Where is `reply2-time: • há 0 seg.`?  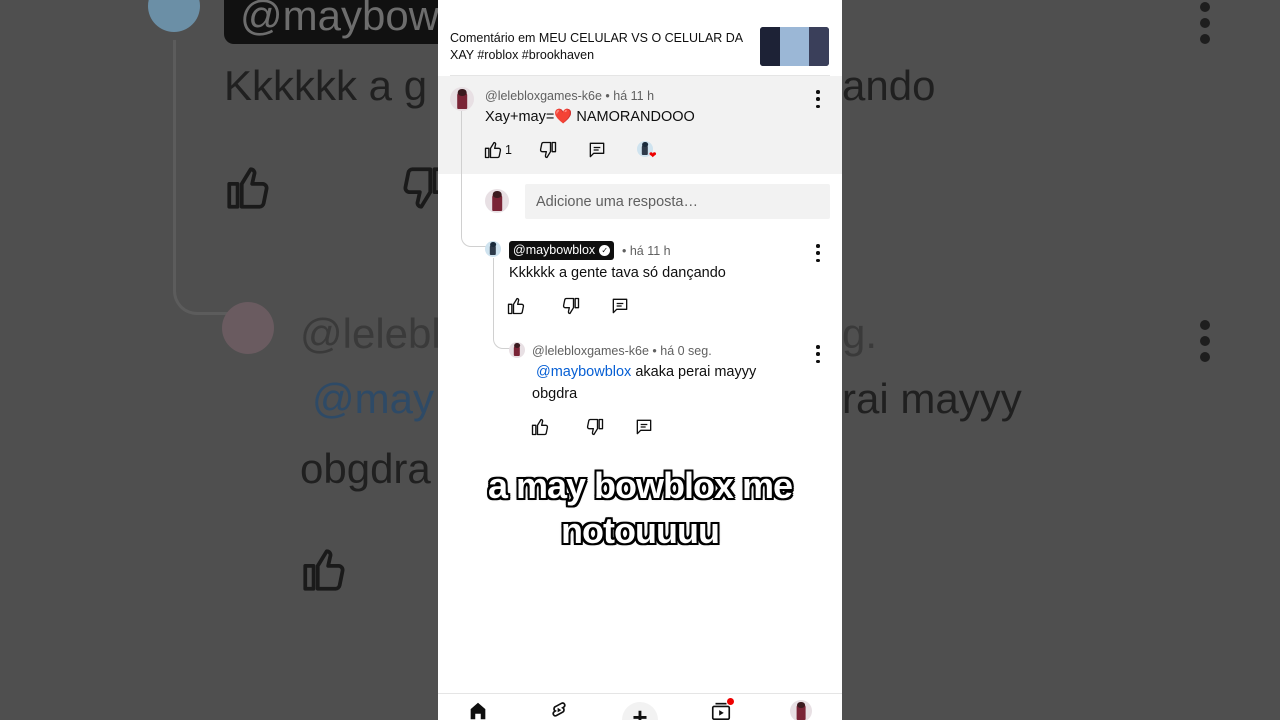
reply2-time: • há 0 seg. is located at coordinates (682, 351).